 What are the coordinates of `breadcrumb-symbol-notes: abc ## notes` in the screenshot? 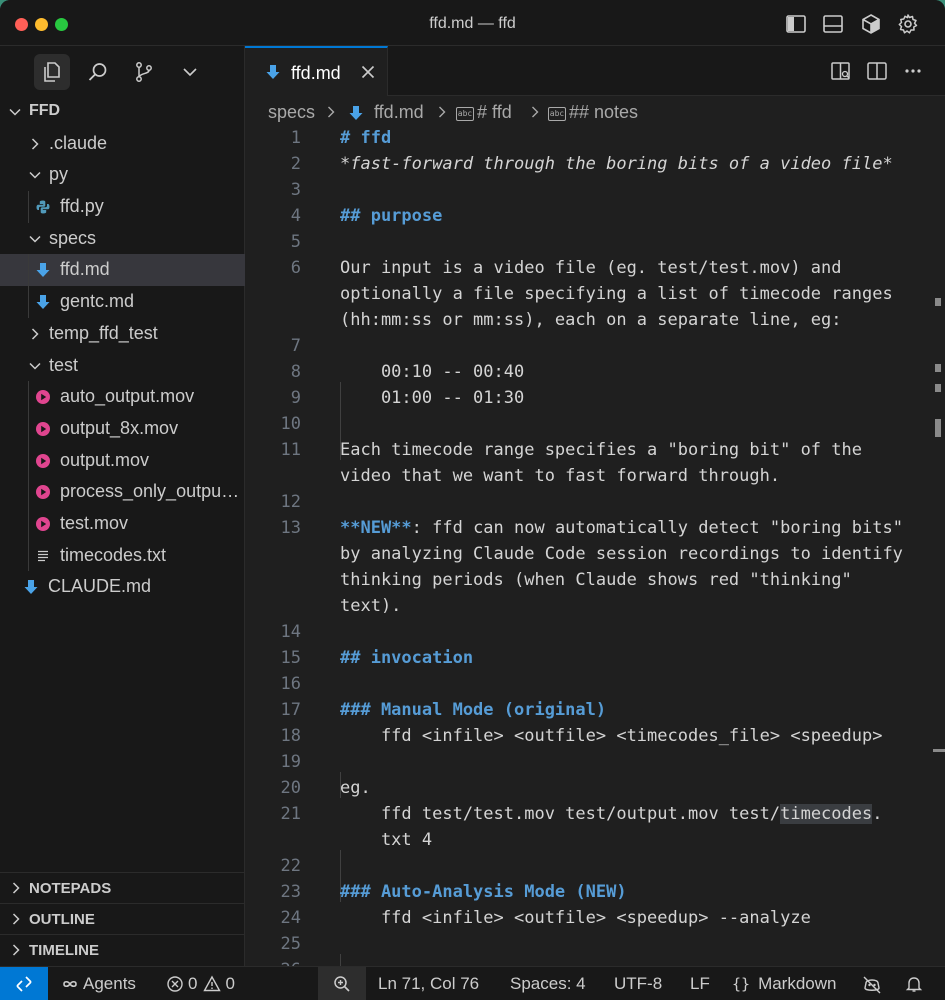 It's located at (593, 112).